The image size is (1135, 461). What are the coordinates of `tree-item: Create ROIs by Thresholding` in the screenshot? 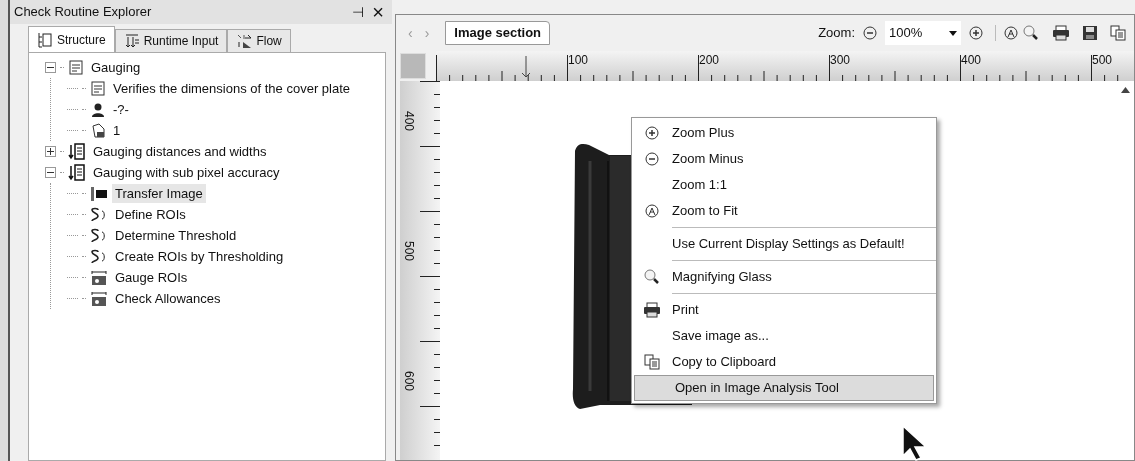 It's located at (199, 256).